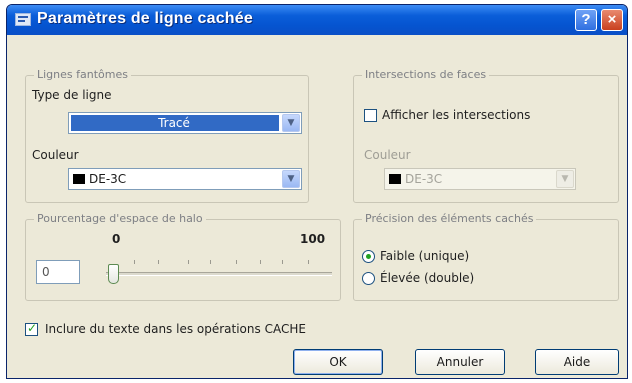  What do you see at coordinates (23, 19) in the screenshot?
I see `dialog-app-icon` at bounding box center [23, 19].